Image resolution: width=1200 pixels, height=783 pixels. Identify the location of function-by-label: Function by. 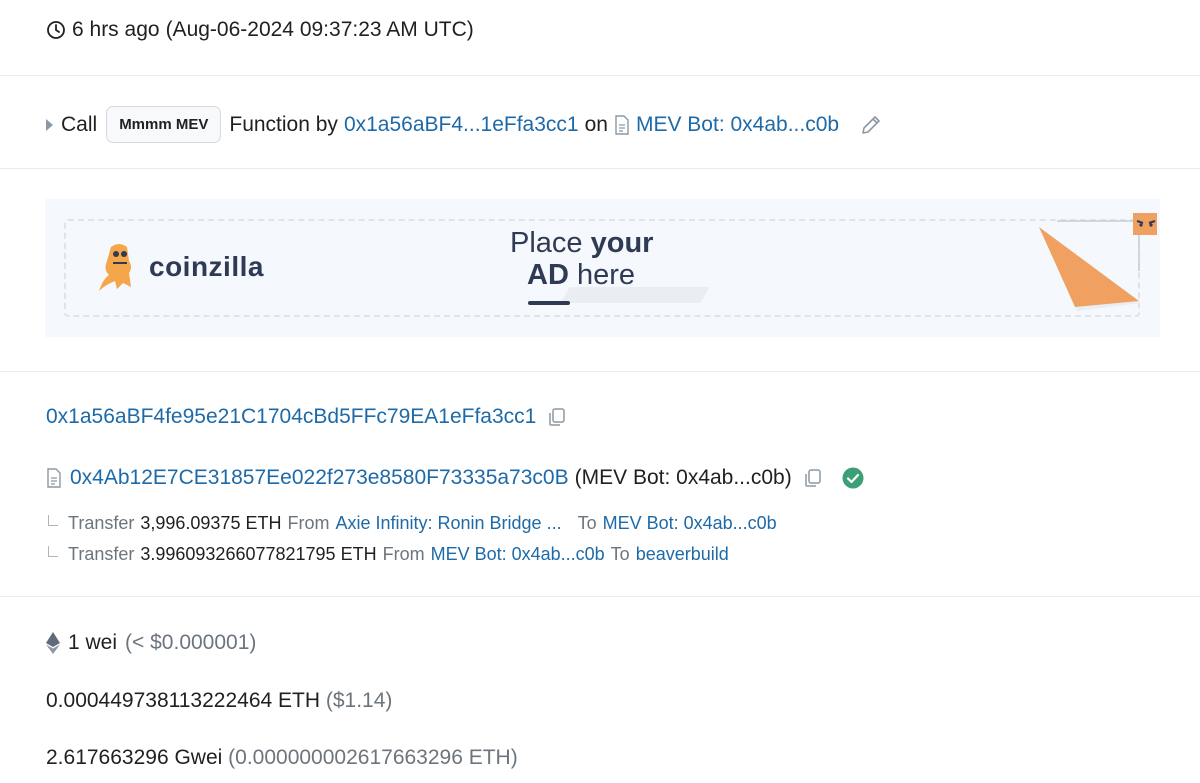
(283, 124).